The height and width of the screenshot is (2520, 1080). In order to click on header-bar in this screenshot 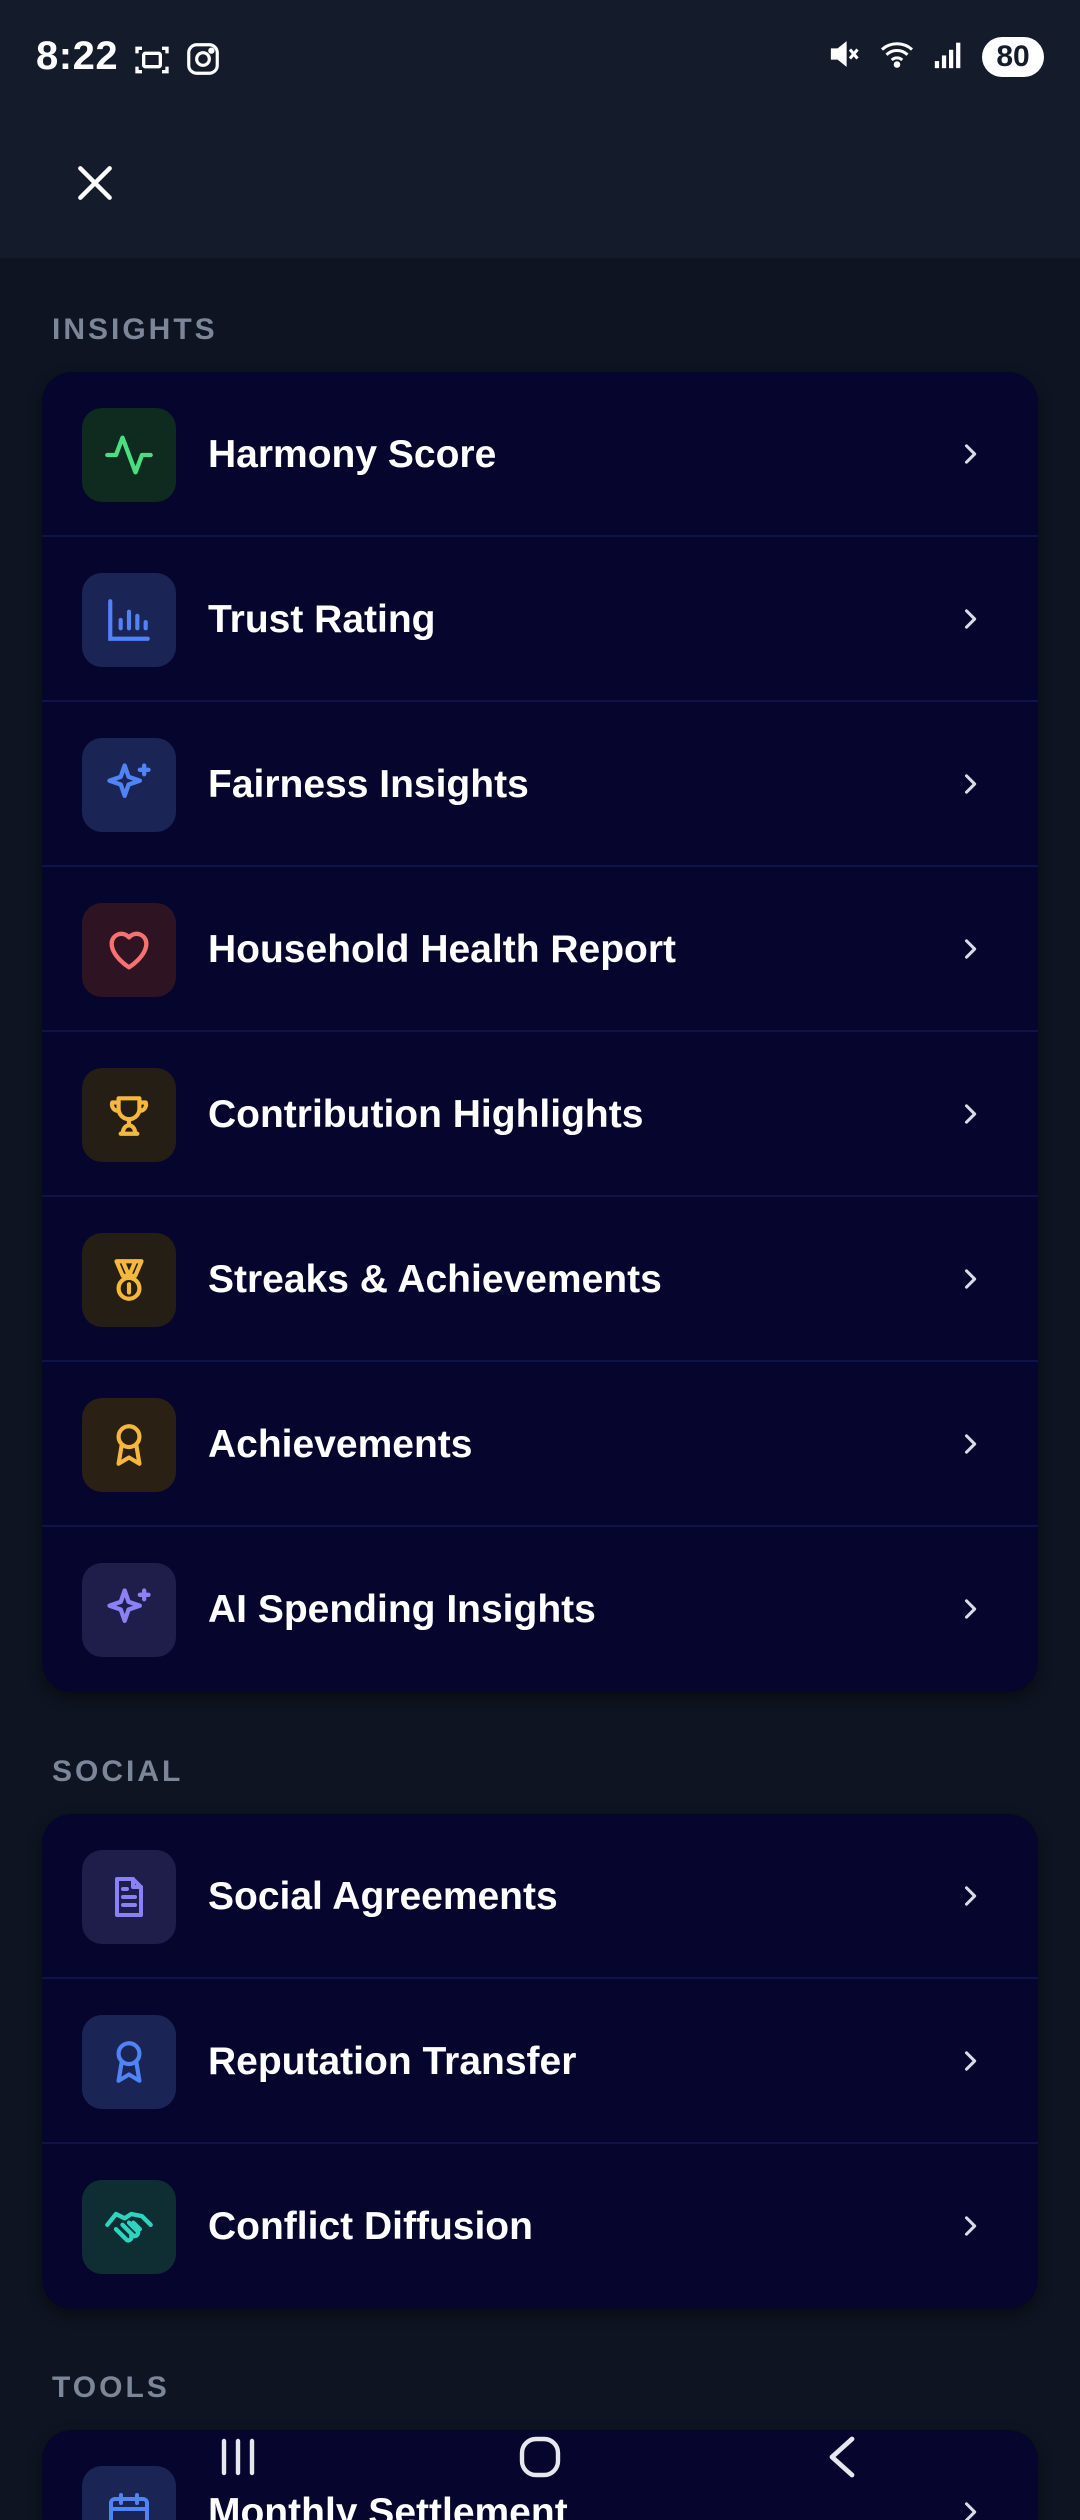, I will do `click(540, 189)`.